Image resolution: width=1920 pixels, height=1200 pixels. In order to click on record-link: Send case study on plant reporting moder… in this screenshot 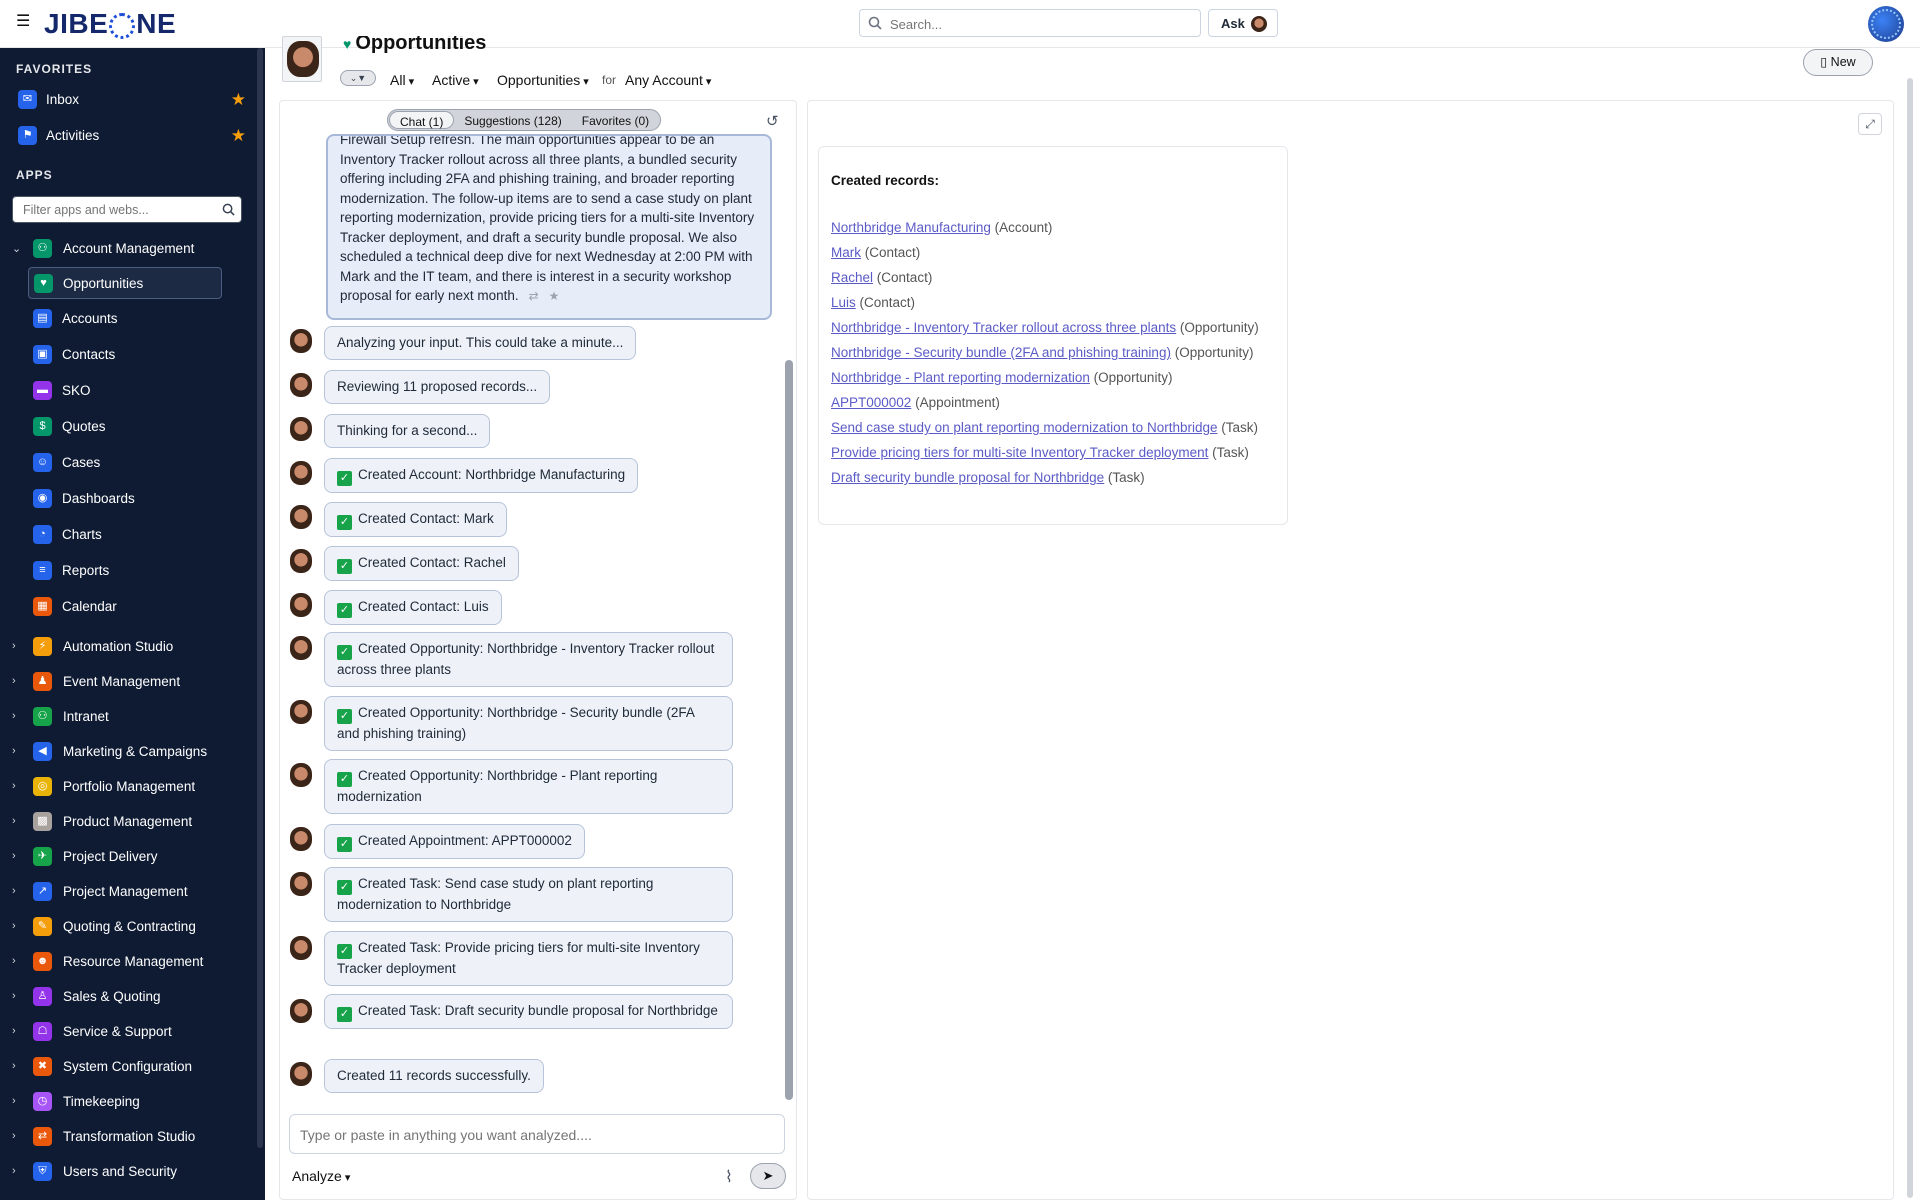, I will do `click(1024, 427)`.